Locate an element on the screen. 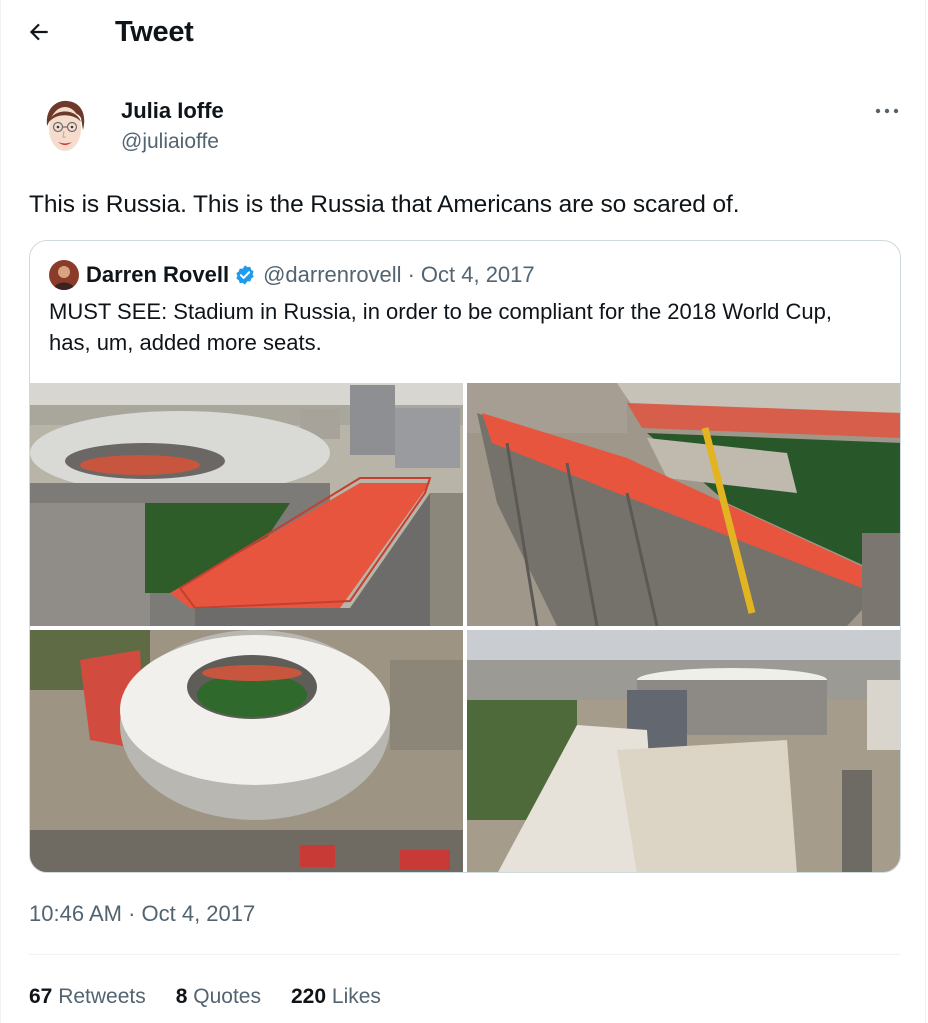 This screenshot has width=928, height=1023. divider is located at coordinates (465, 954).